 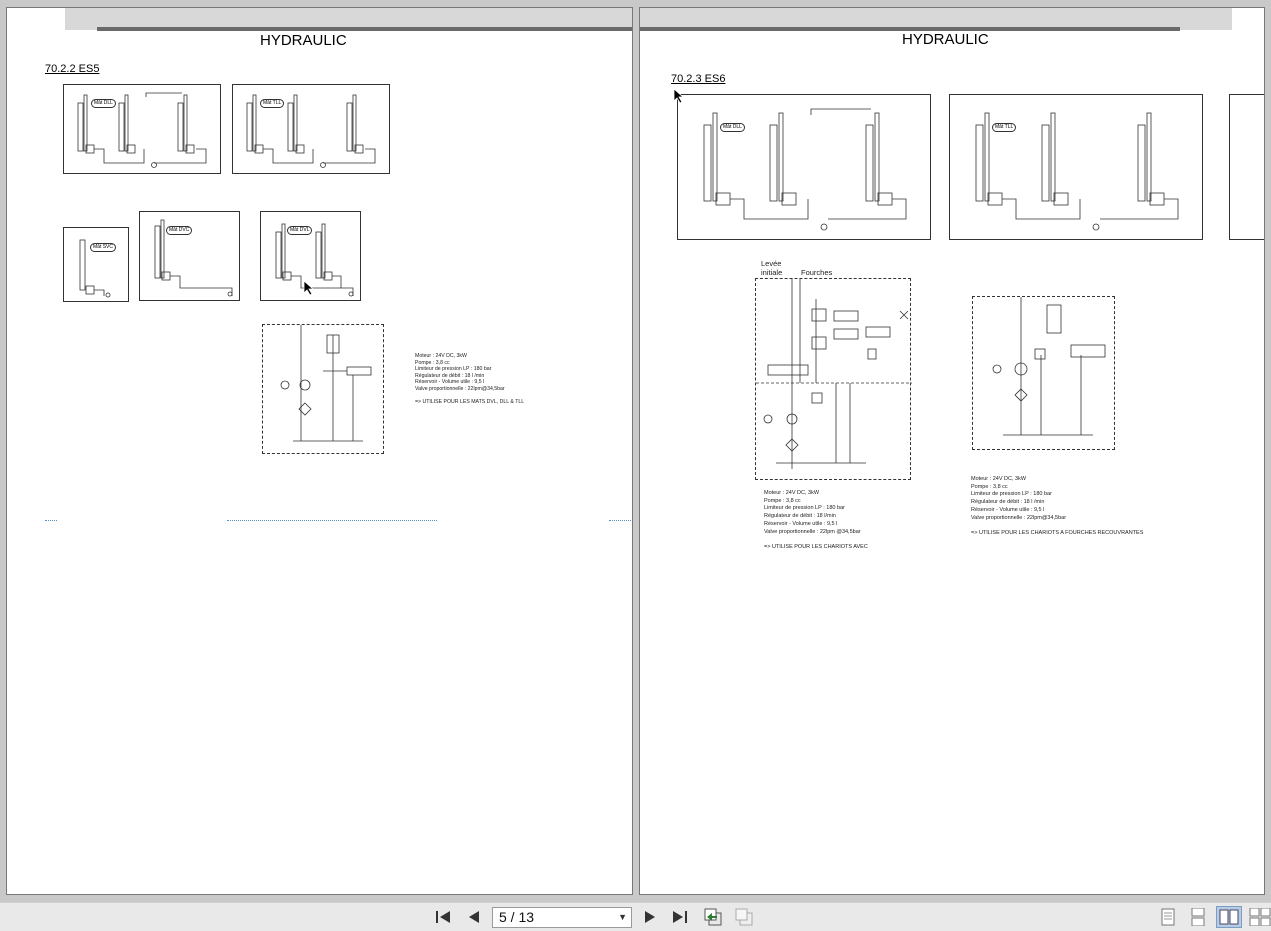 I want to click on hydraulic-schematic-right, so click(x=1043, y=373).